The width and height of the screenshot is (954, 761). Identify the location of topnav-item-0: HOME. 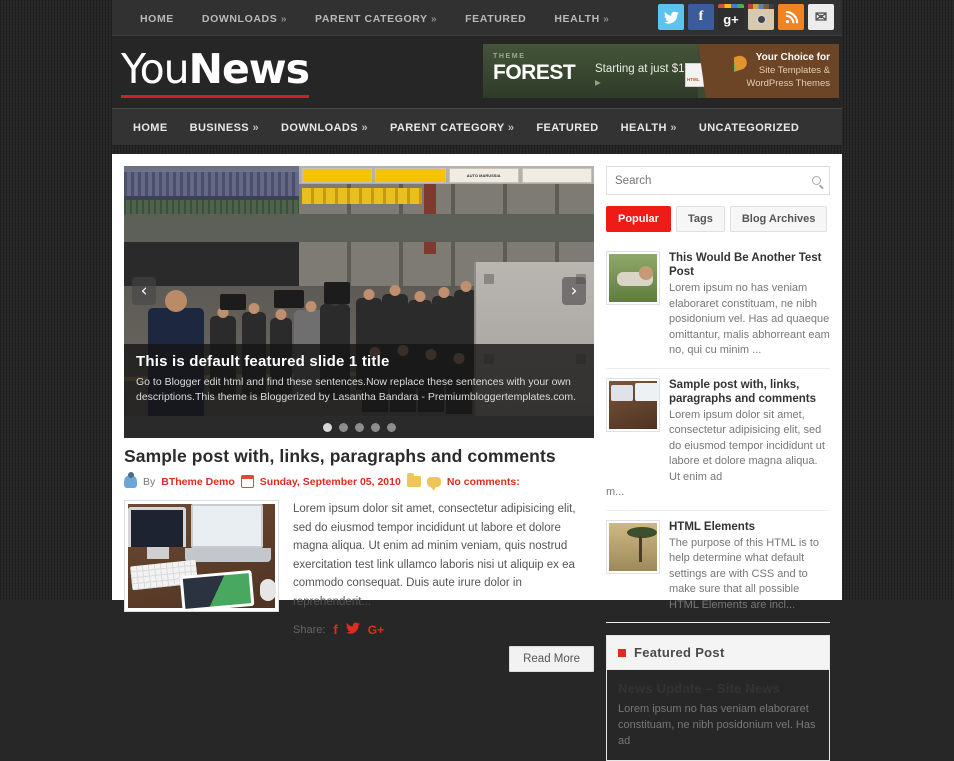
(157, 18).